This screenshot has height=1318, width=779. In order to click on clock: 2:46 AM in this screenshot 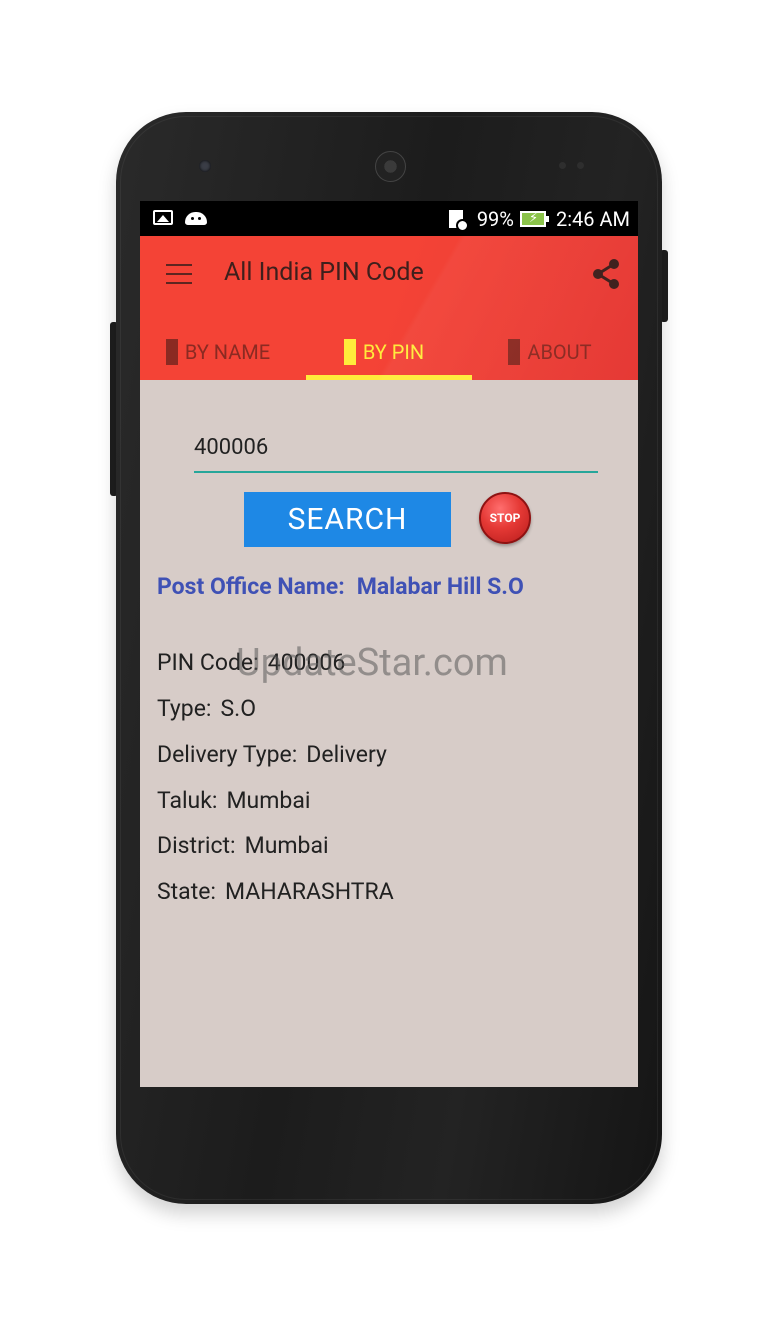, I will do `click(592, 219)`.